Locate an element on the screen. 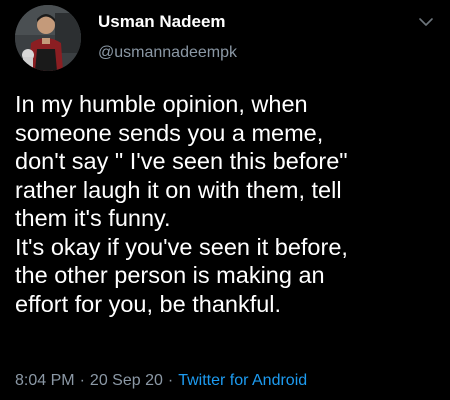 The image size is (450, 400). tweet-text-line: someone sends you a meme, is located at coordinates (169, 132).